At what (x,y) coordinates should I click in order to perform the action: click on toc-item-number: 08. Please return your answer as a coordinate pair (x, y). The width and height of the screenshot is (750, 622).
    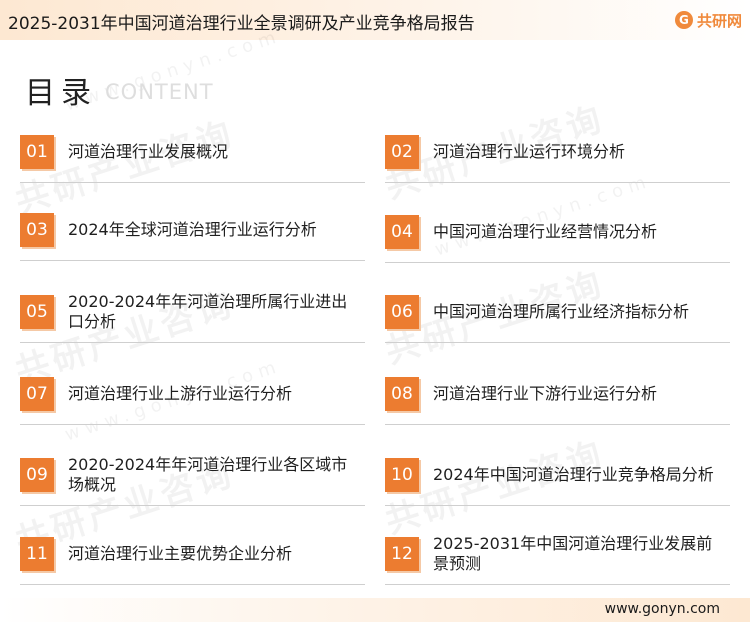
    Looking at the image, I should click on (402, 394).